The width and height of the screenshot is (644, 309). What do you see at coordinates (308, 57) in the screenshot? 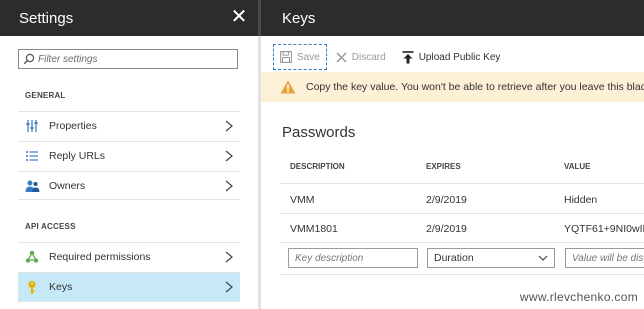
I see `save-label: Save` at bounding box center [308, 57].